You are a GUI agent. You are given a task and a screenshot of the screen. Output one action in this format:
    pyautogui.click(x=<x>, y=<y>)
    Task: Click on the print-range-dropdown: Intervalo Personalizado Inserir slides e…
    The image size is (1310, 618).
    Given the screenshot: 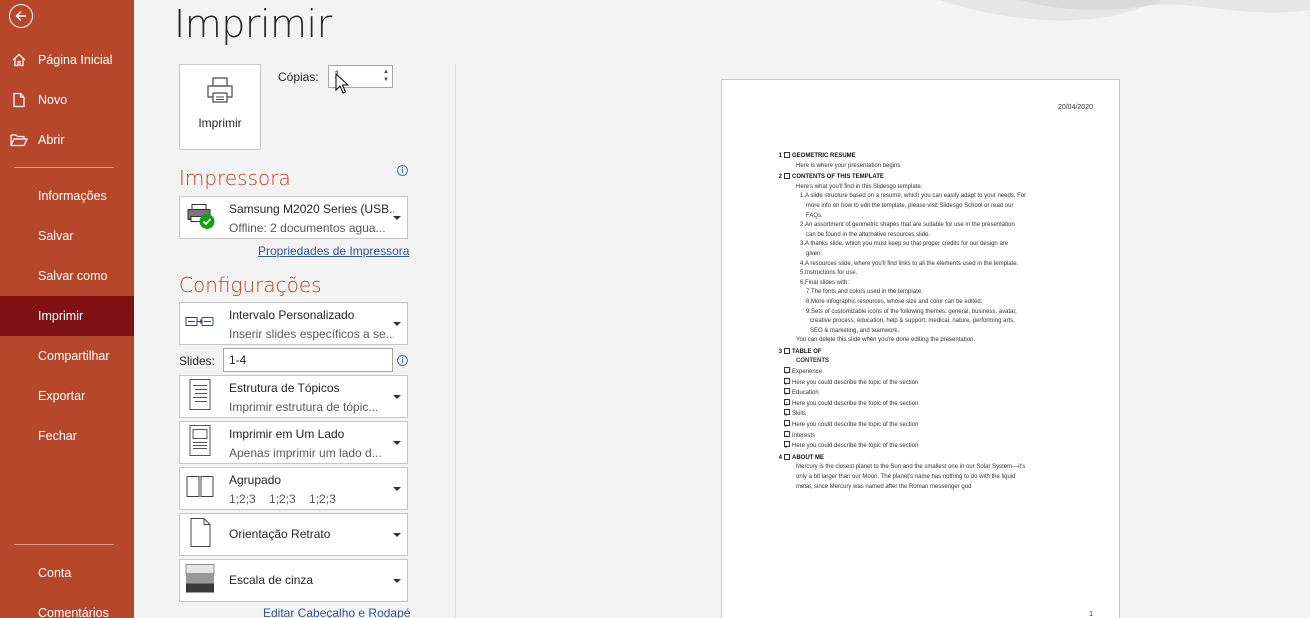 What is the action you would take?
    pyautogui.click(x=293, y=323)
    